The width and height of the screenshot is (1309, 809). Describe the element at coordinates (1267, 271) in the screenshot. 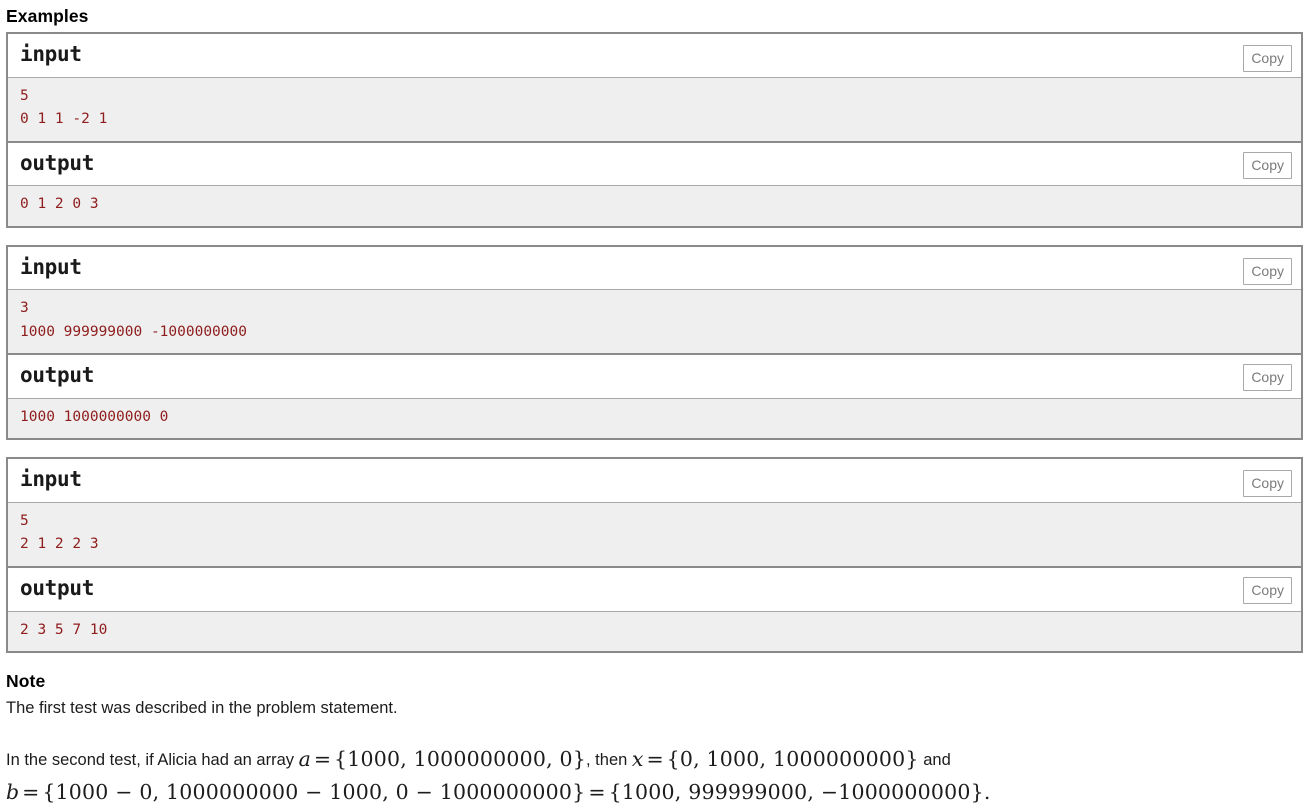

I see `copy-input-button-2: Copy` at that location.